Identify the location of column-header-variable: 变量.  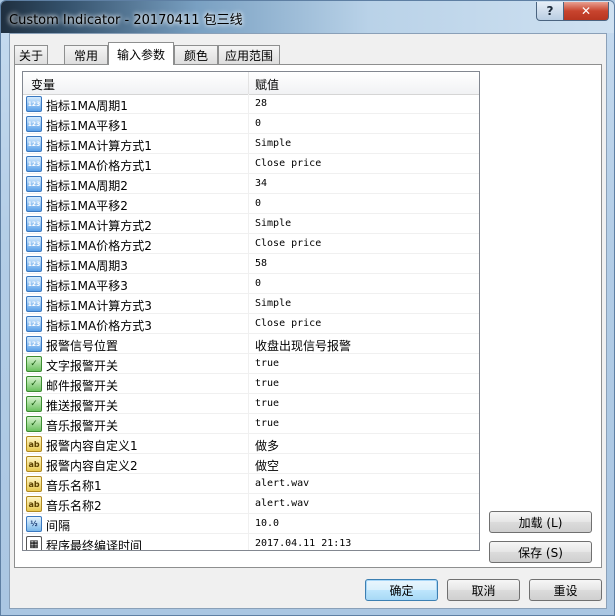
(43, 84).